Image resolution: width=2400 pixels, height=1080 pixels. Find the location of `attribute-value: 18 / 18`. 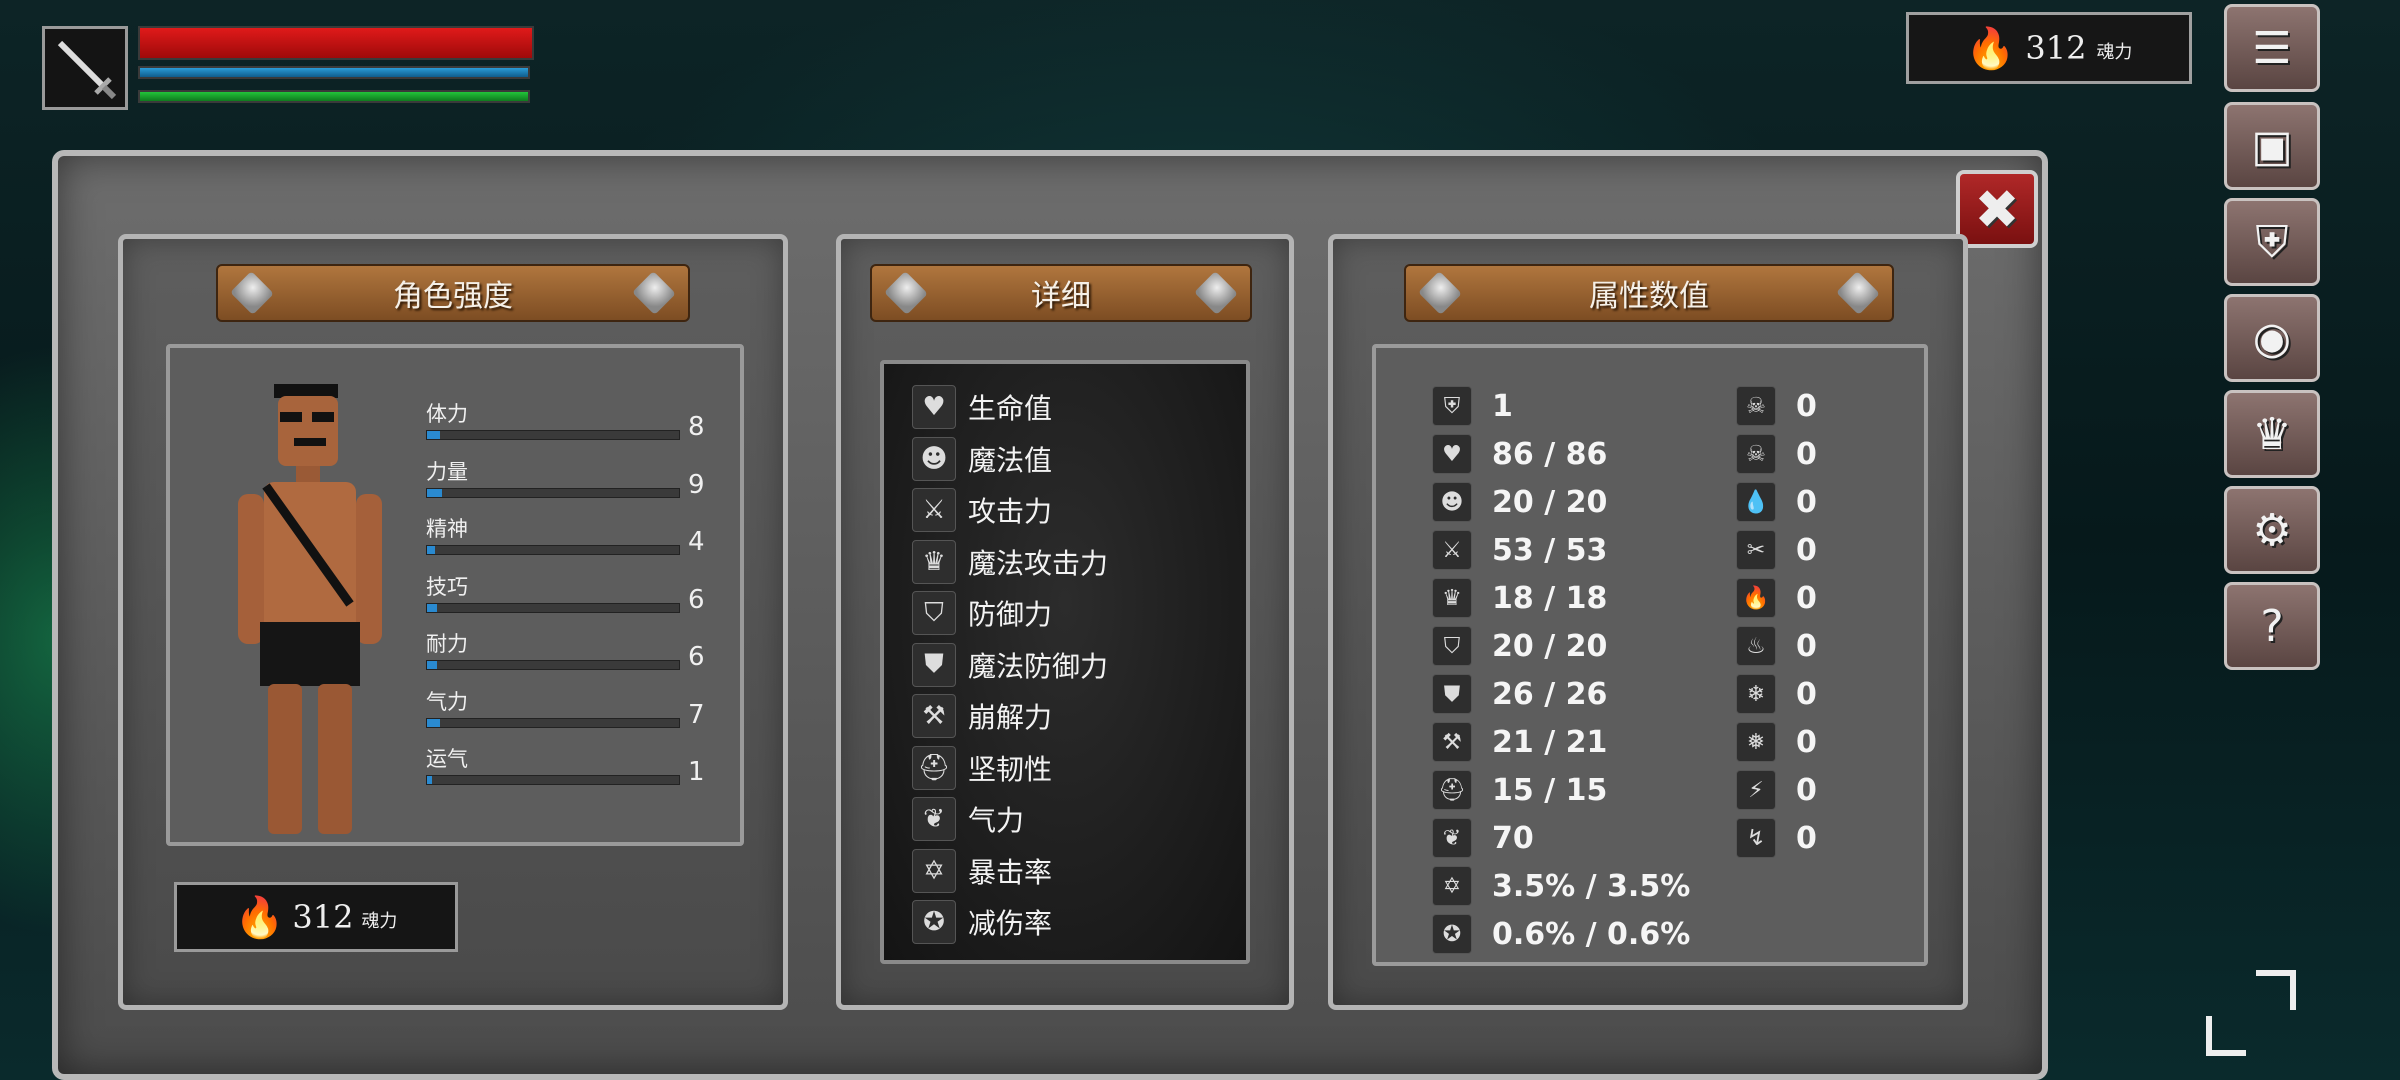

attribute-value: 18 / 18 is located at coordinates (1550, 598).